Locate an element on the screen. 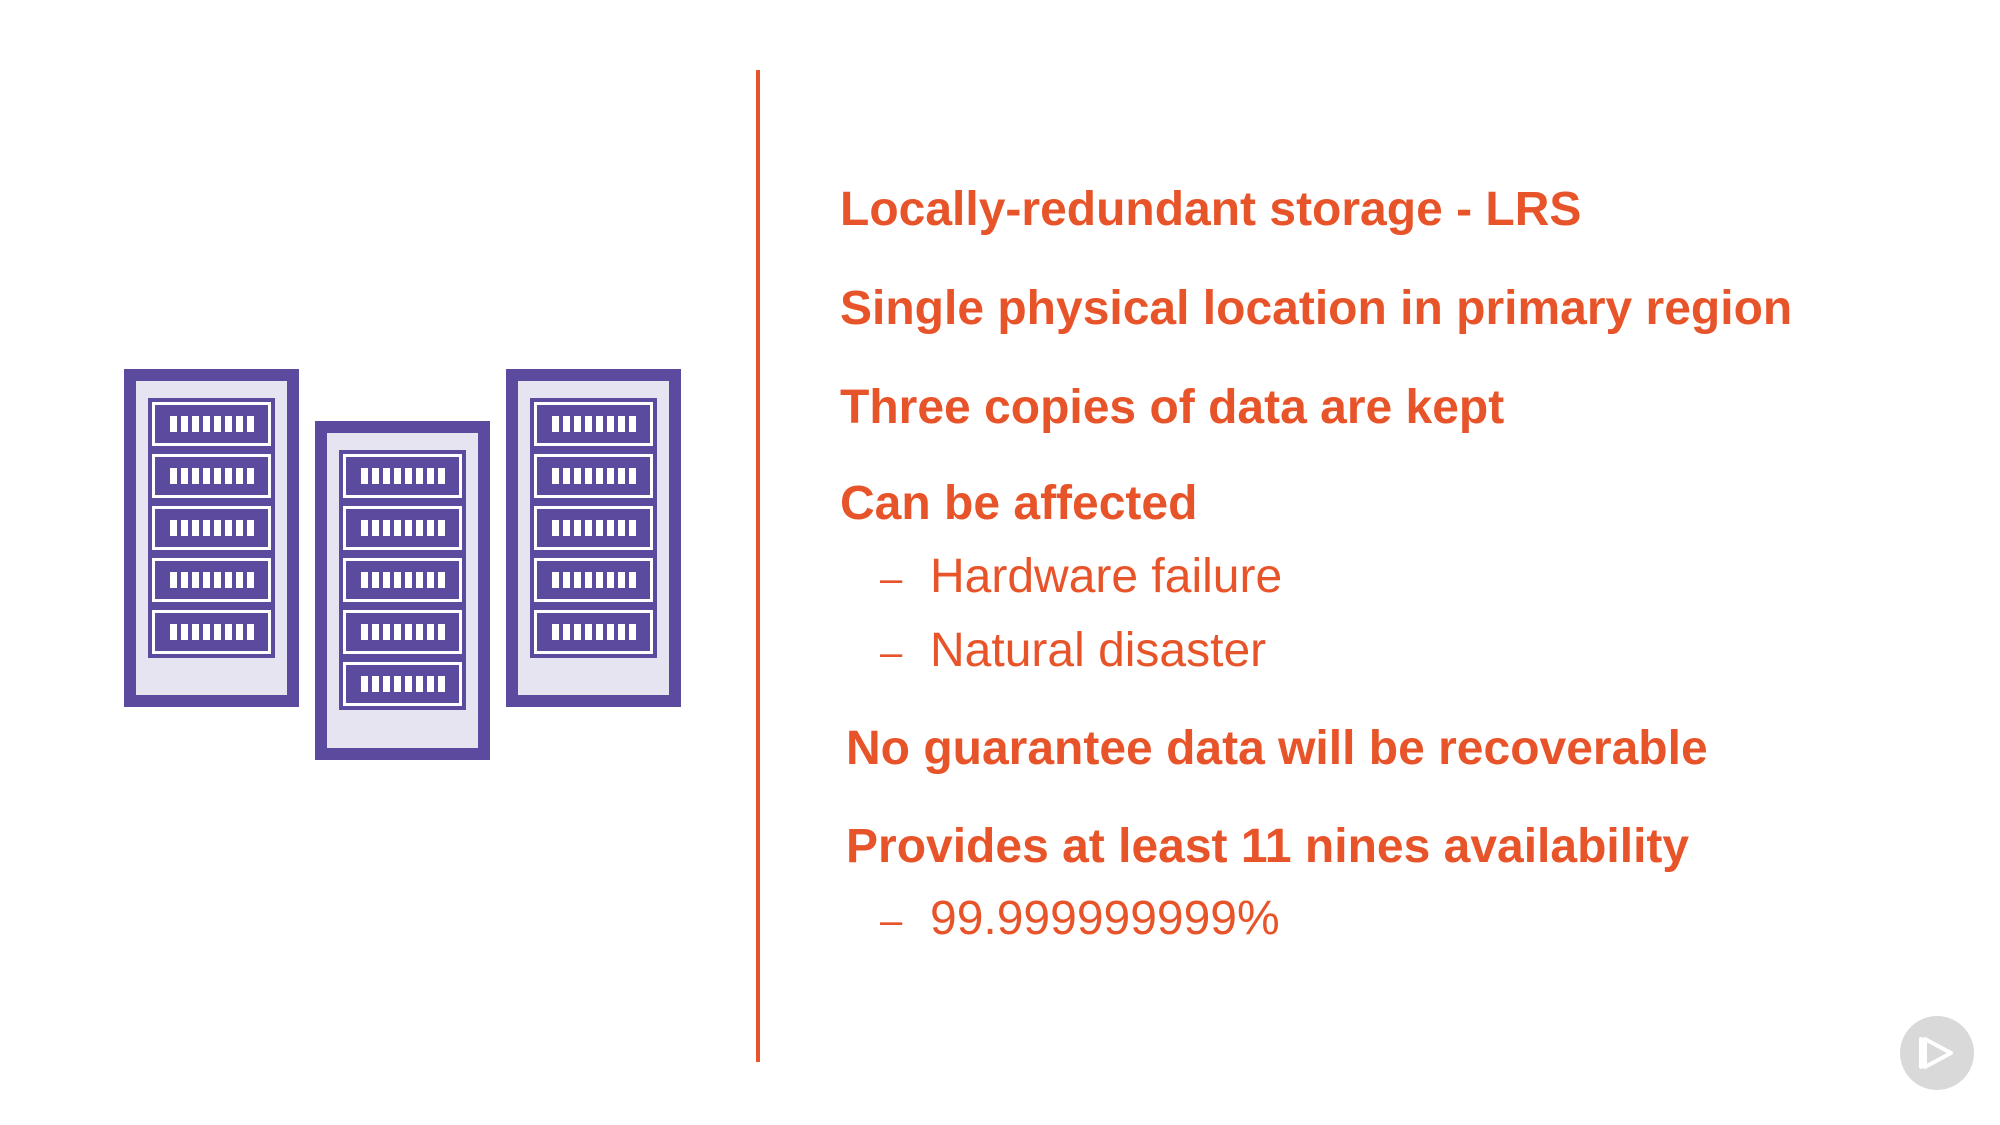 The height and width of the screenshot is (1125, 2000). vertical-divider is located at coordinates (758, 566).